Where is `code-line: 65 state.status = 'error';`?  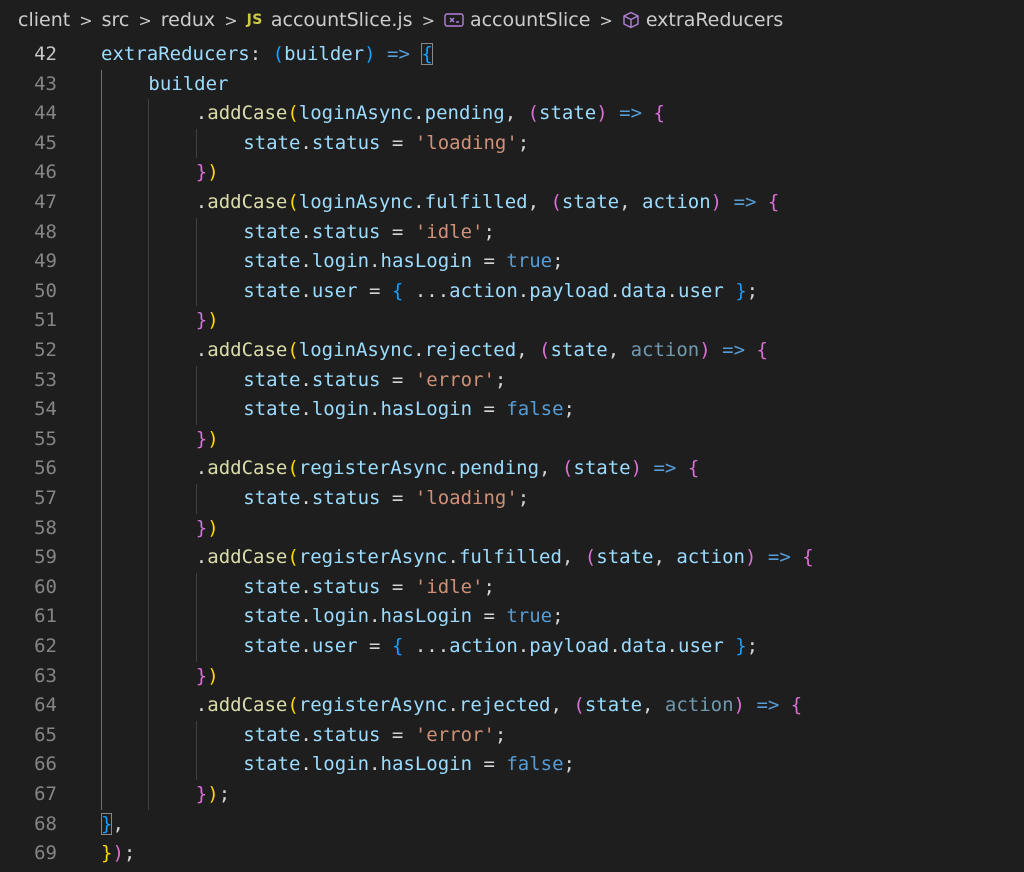
code-line: 65 state.status = 'error'; is located at coordinates (512, 736).